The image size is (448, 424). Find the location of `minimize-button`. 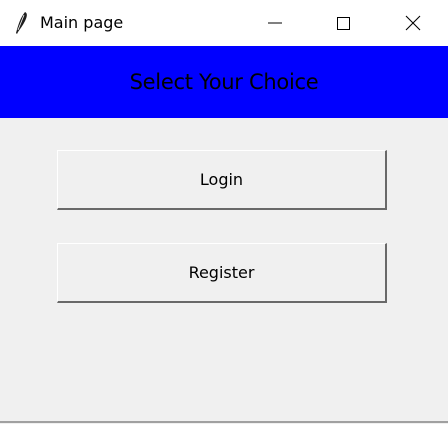

minimize-button is located at coordinates (275, 23).